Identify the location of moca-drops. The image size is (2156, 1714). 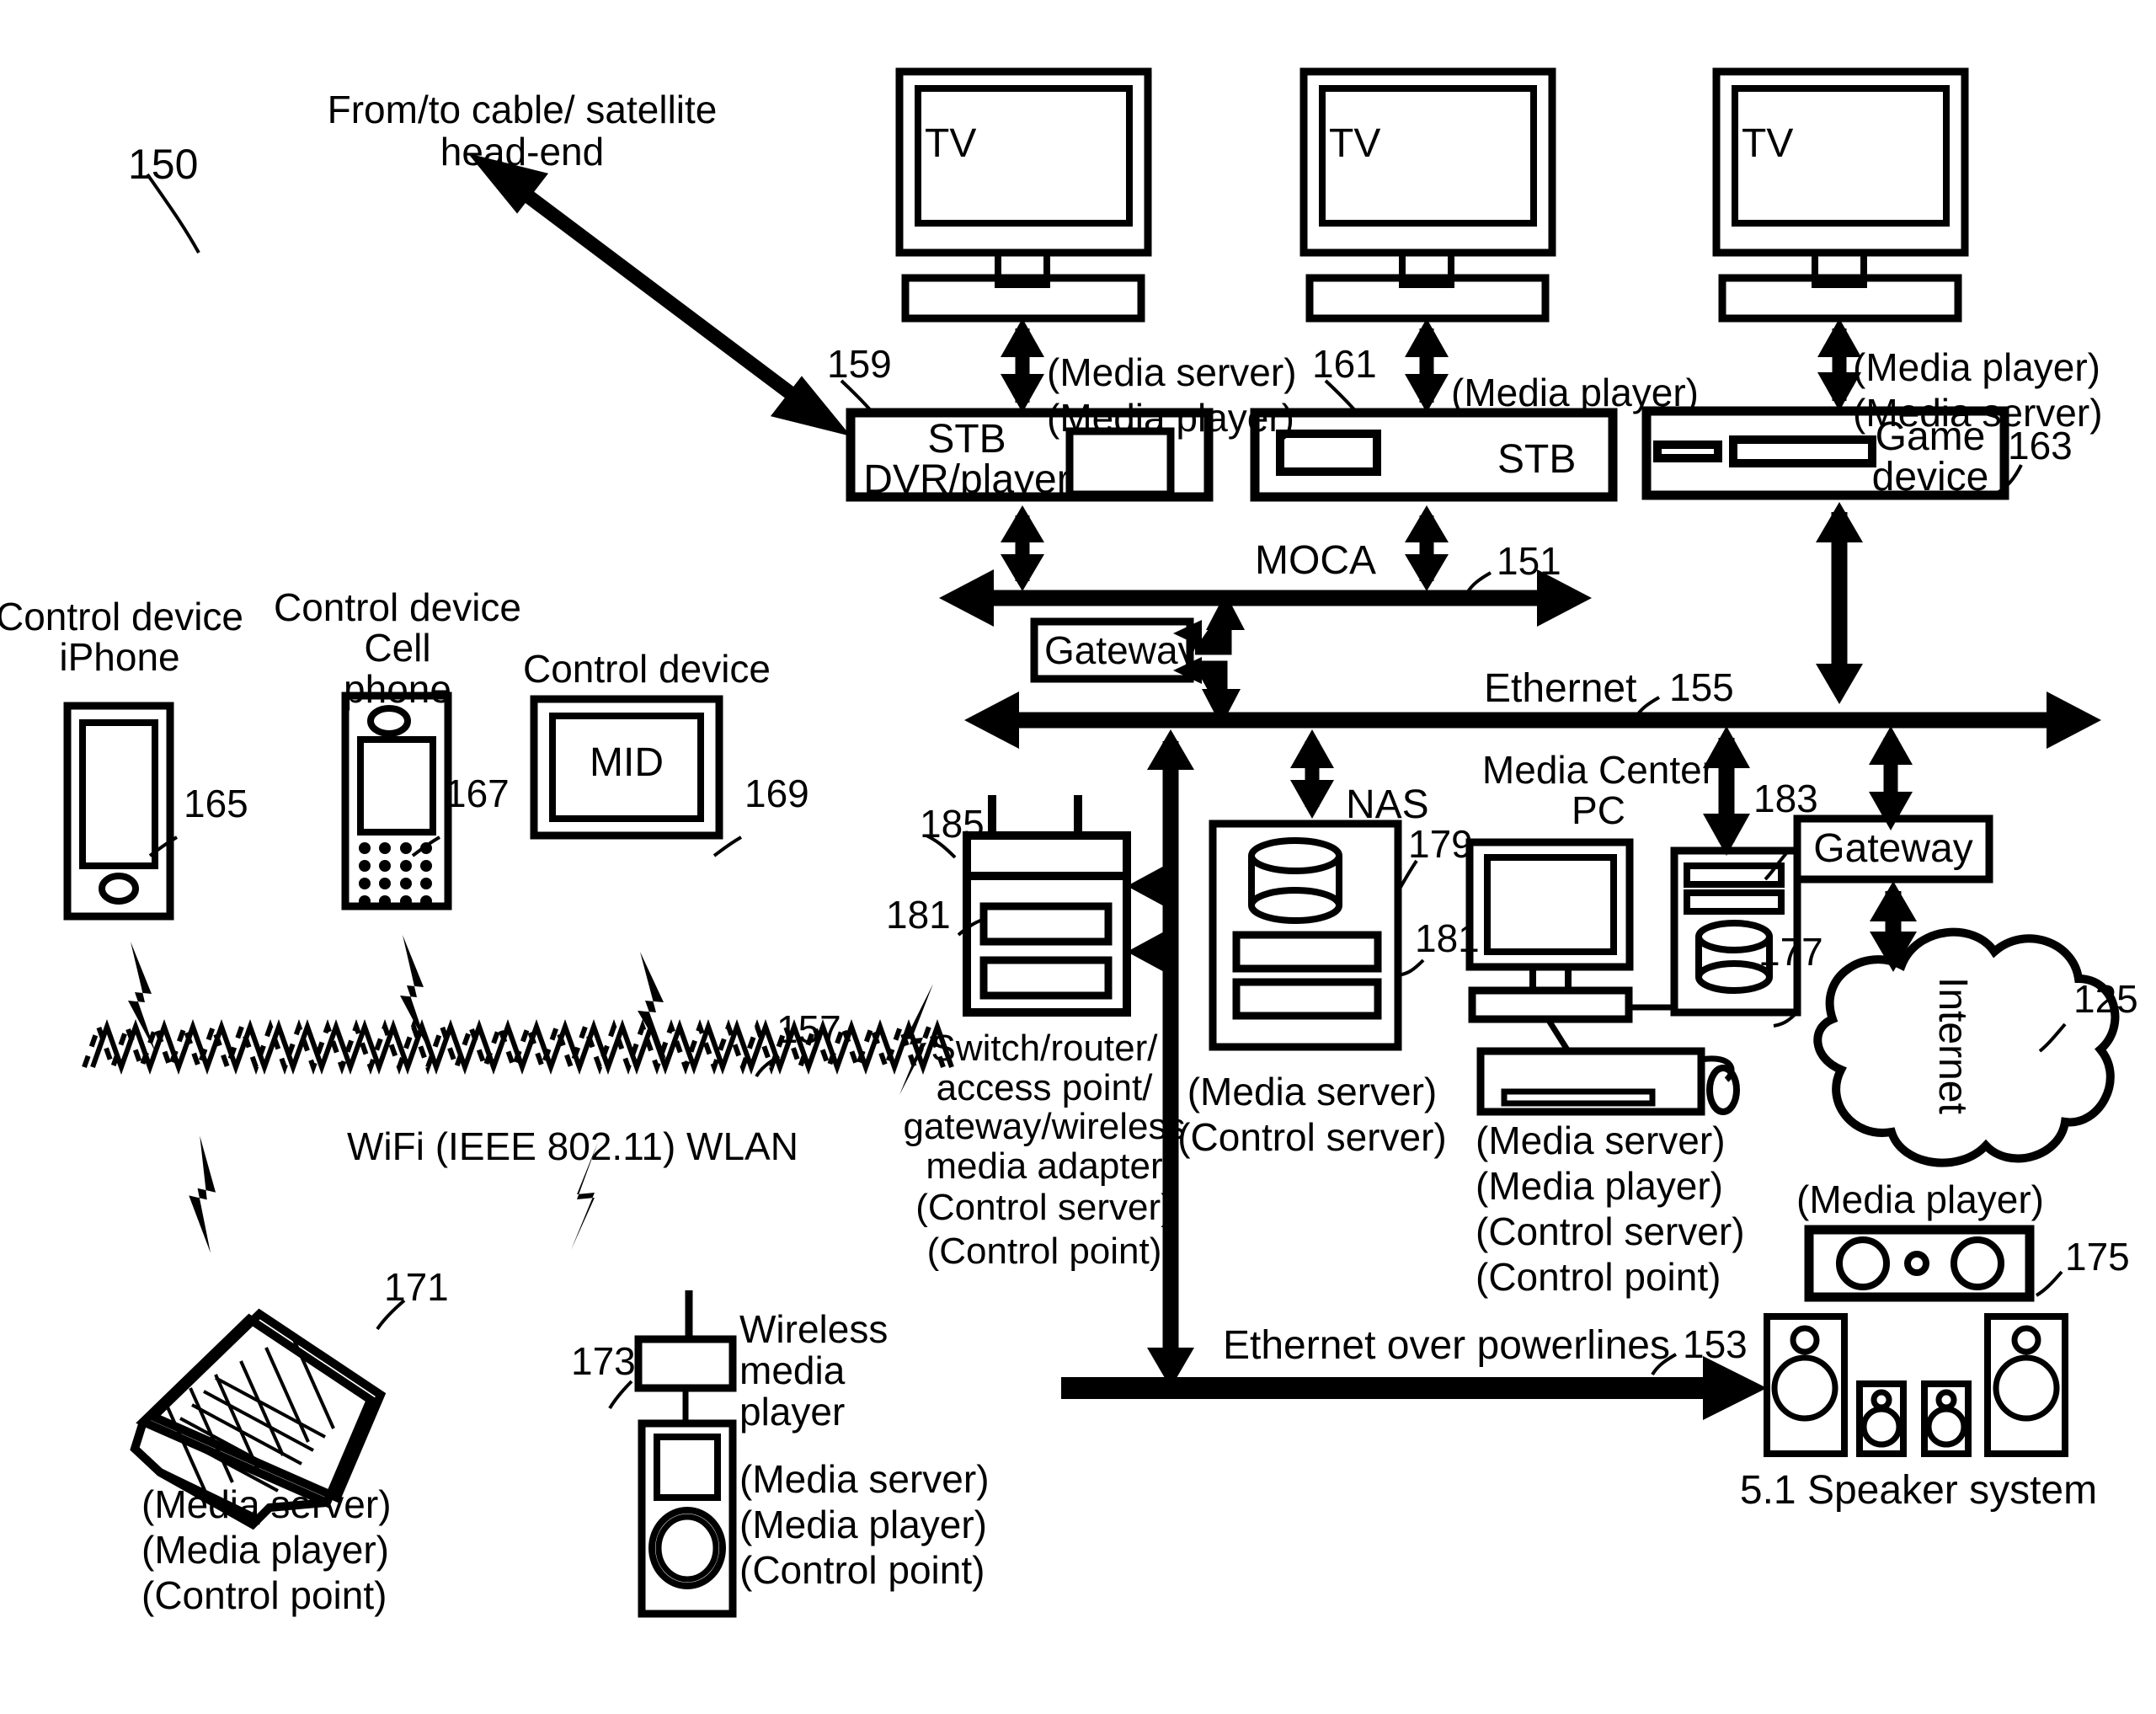
(1225, 548).